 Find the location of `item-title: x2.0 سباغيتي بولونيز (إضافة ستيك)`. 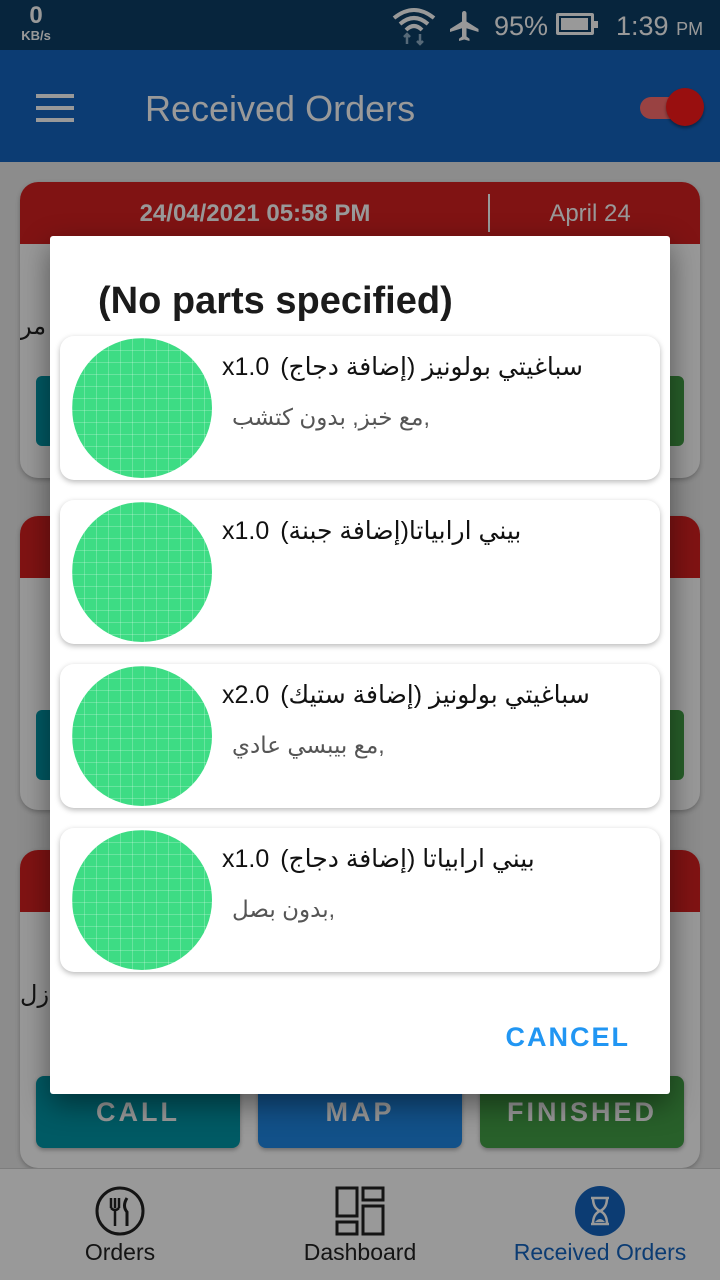

item-title: x2.0 سباغيتي بولونيز (إضافة ستيك) is located at coordinates (406, 695).